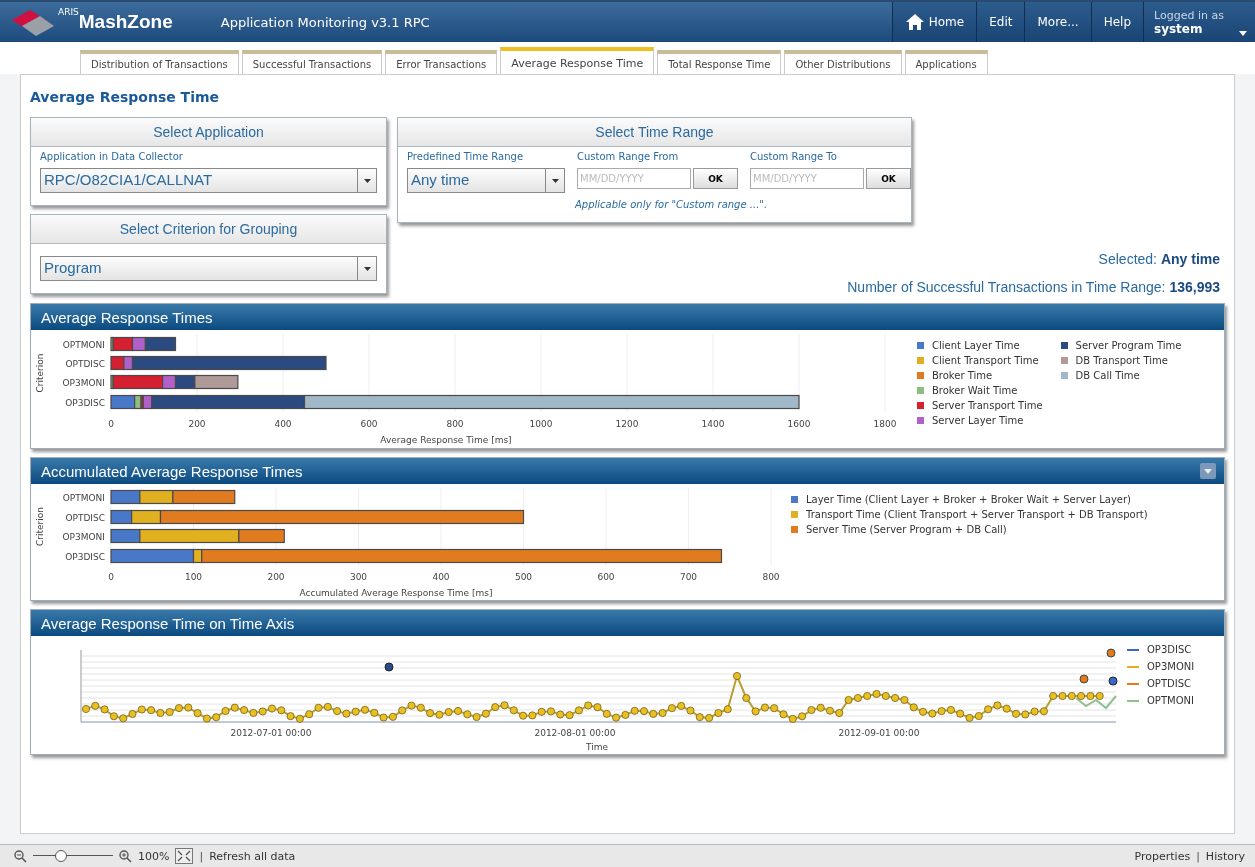  What do you see at coordinates (688, 577) in the screenshot?
I see `tick-label: 700` at bounding box center [688, 577].